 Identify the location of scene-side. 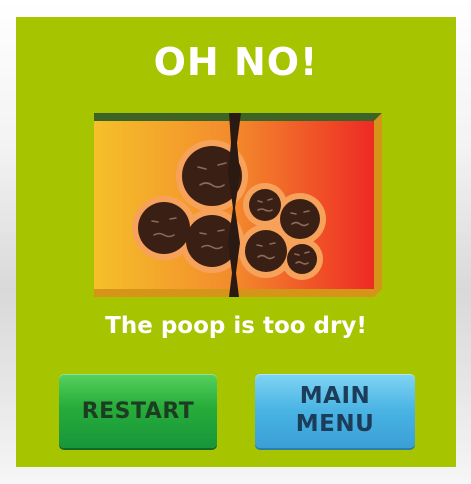
(378, 205).